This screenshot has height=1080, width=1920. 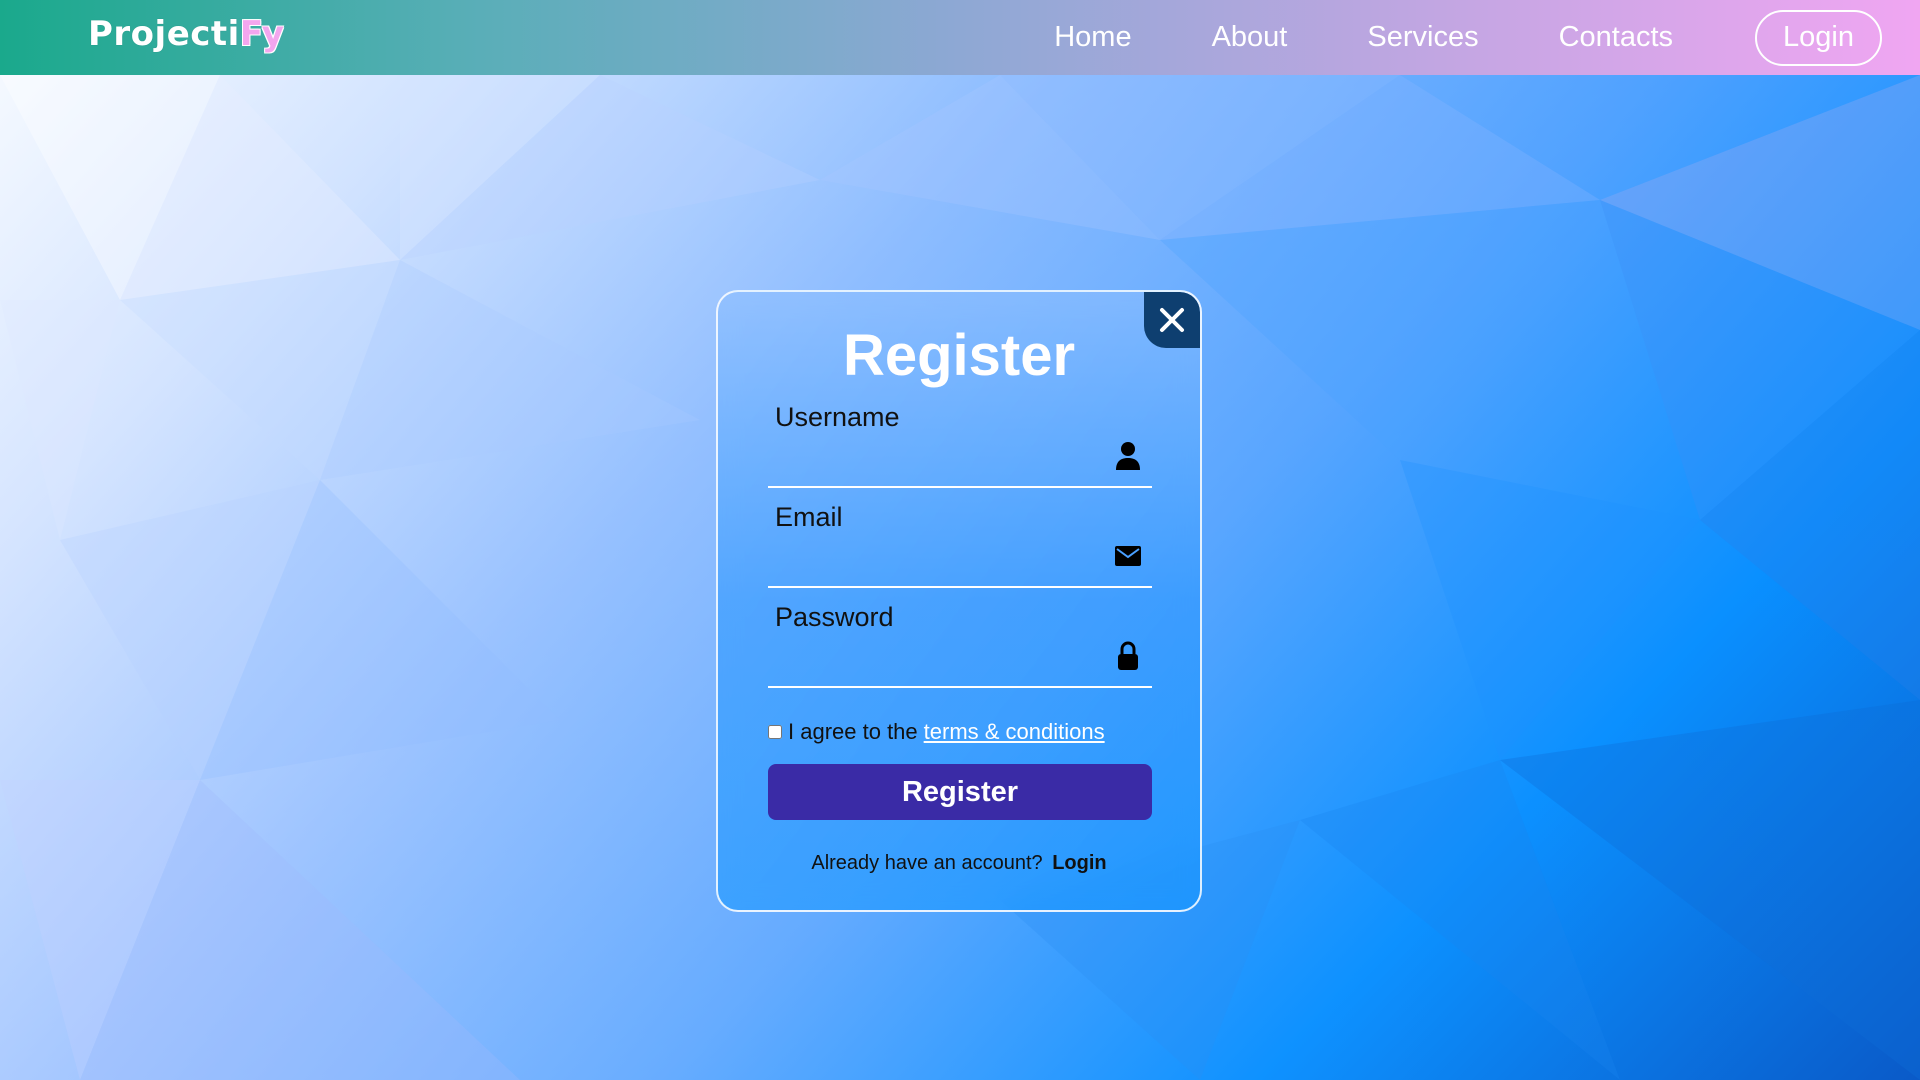 What do you see at coordinates (164, 34) in the screenshot?
I see `logo-main-text: Projecti` at bounding box center [164, 34].